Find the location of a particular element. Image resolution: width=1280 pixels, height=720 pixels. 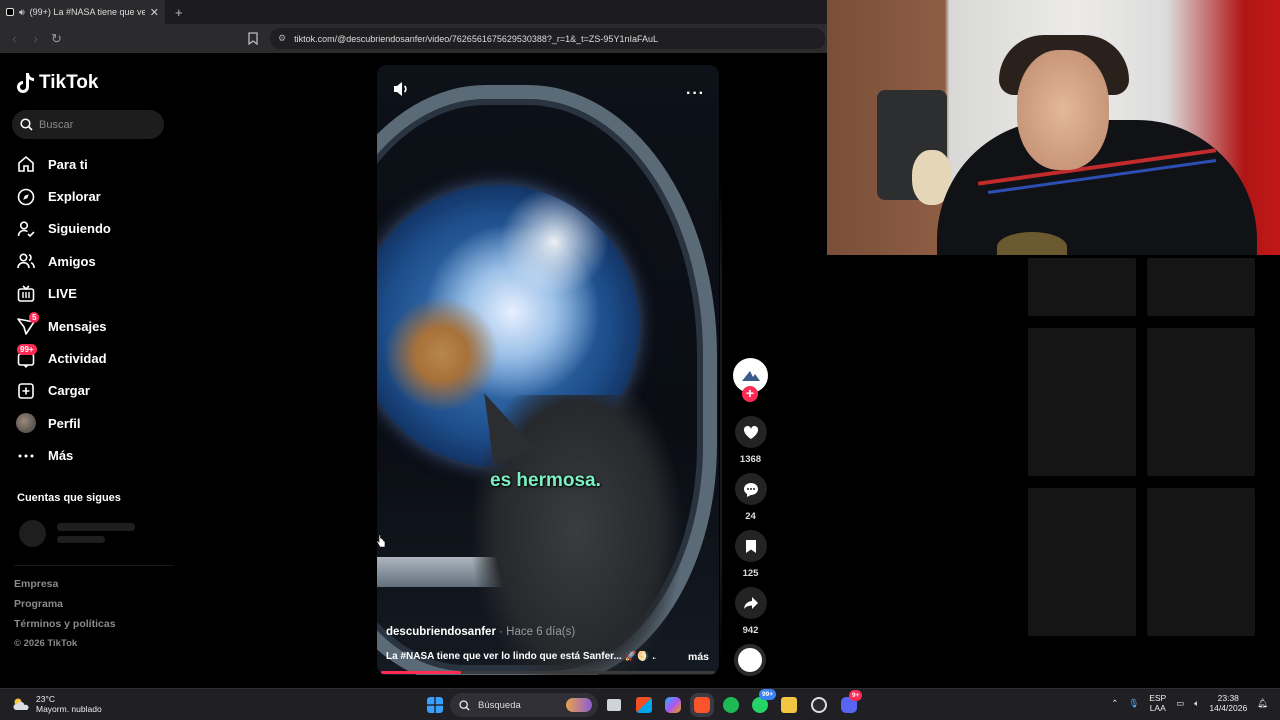

save-button is located at coordinates (750, 546).